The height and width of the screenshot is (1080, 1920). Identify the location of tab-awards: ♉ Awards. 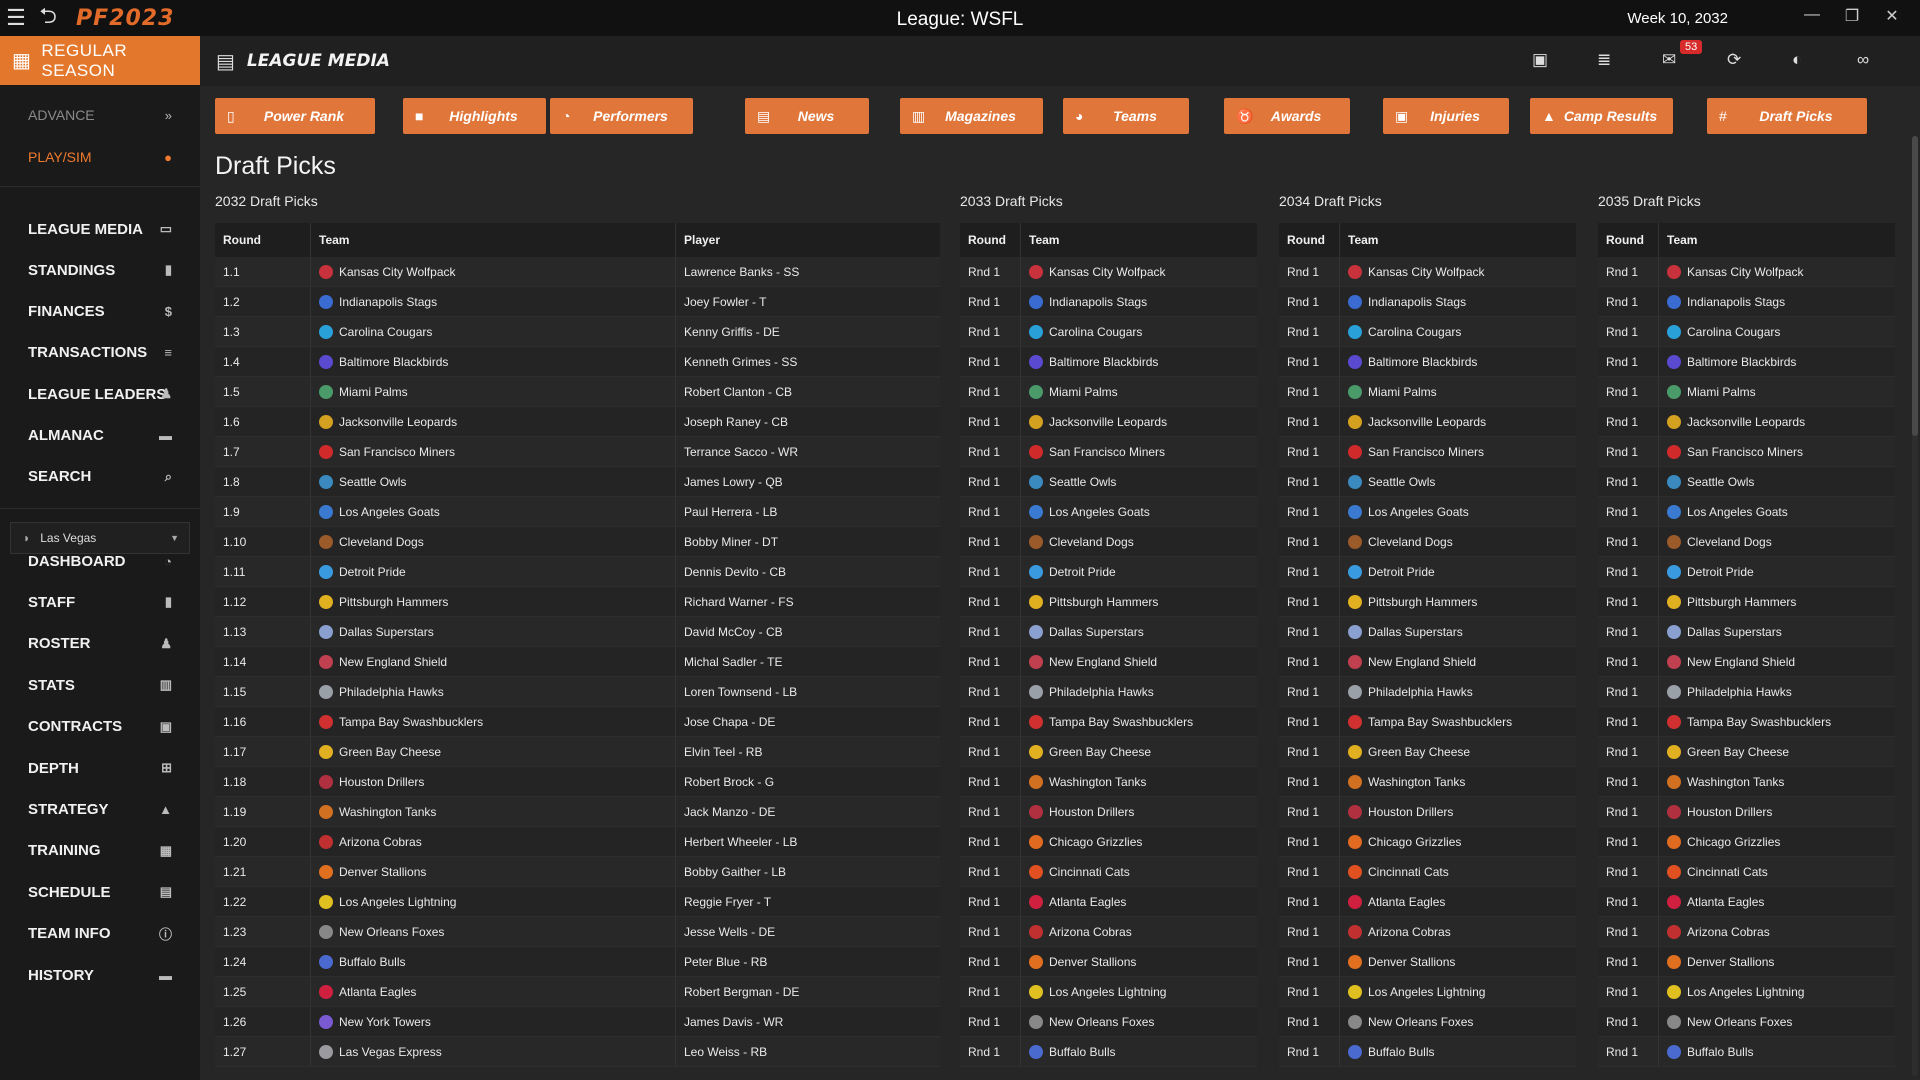
(1287, 116).